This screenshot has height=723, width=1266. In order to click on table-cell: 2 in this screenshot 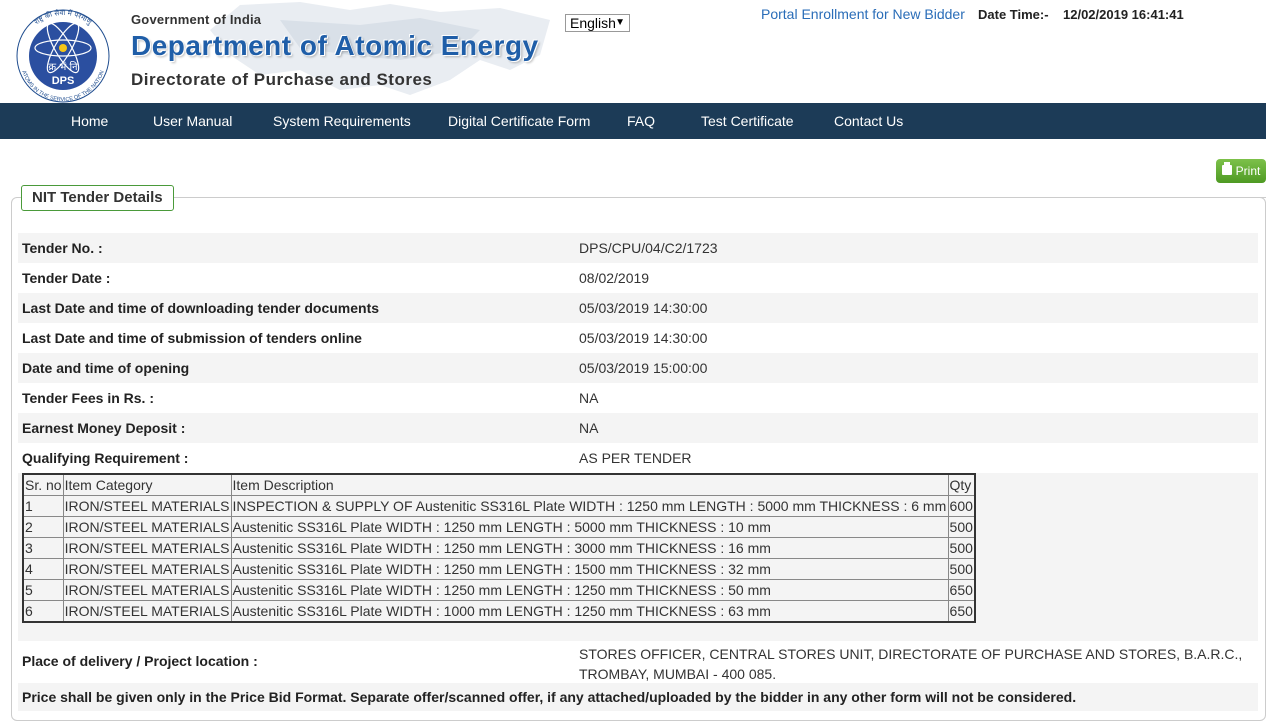, I will do `click(42, 527)`.